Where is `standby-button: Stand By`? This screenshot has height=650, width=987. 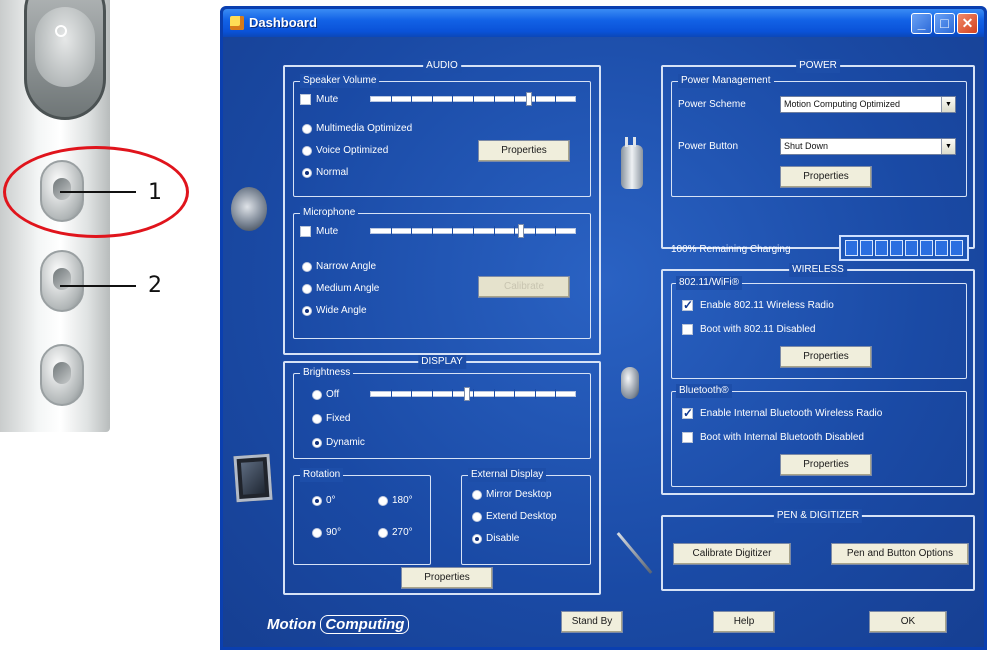
standby-button: Stand By is located at coordinates (592, 622).